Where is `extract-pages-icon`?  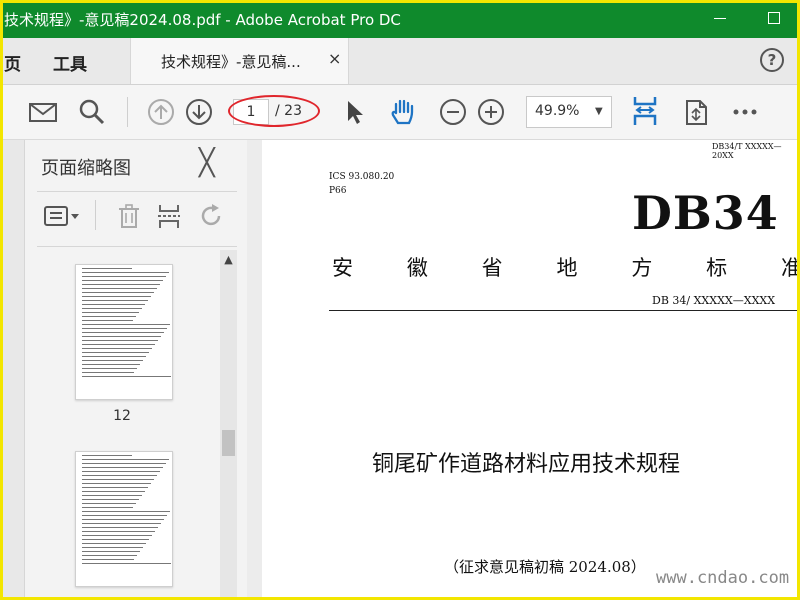 extract-pages-icon is located at coordinates (169, 216).